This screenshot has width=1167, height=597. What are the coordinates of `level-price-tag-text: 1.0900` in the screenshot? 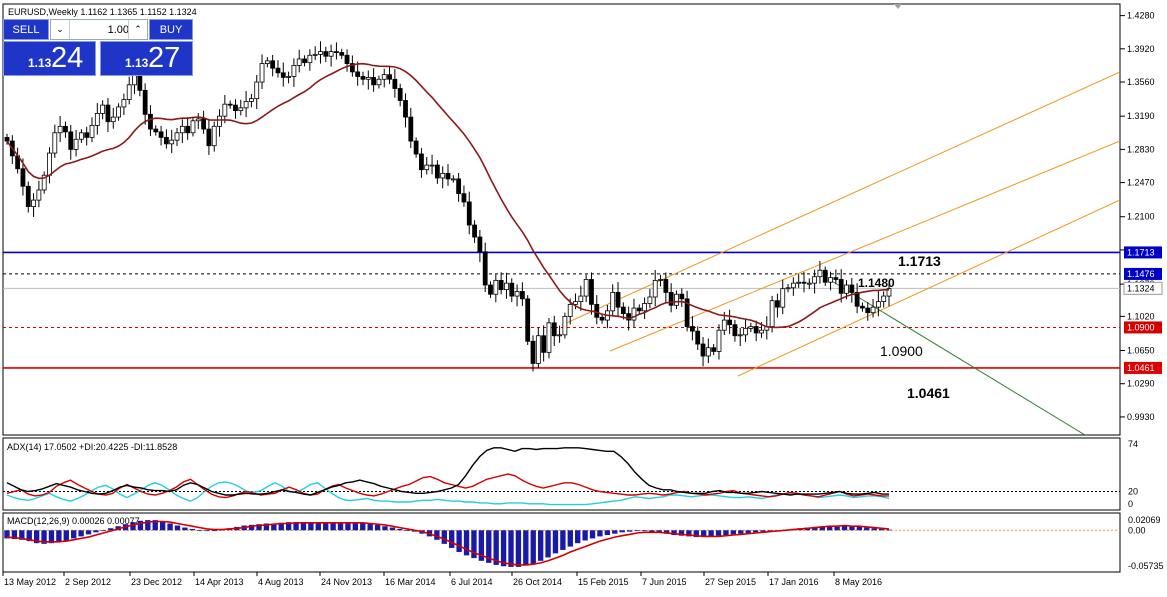 It's located at (1141, 327).